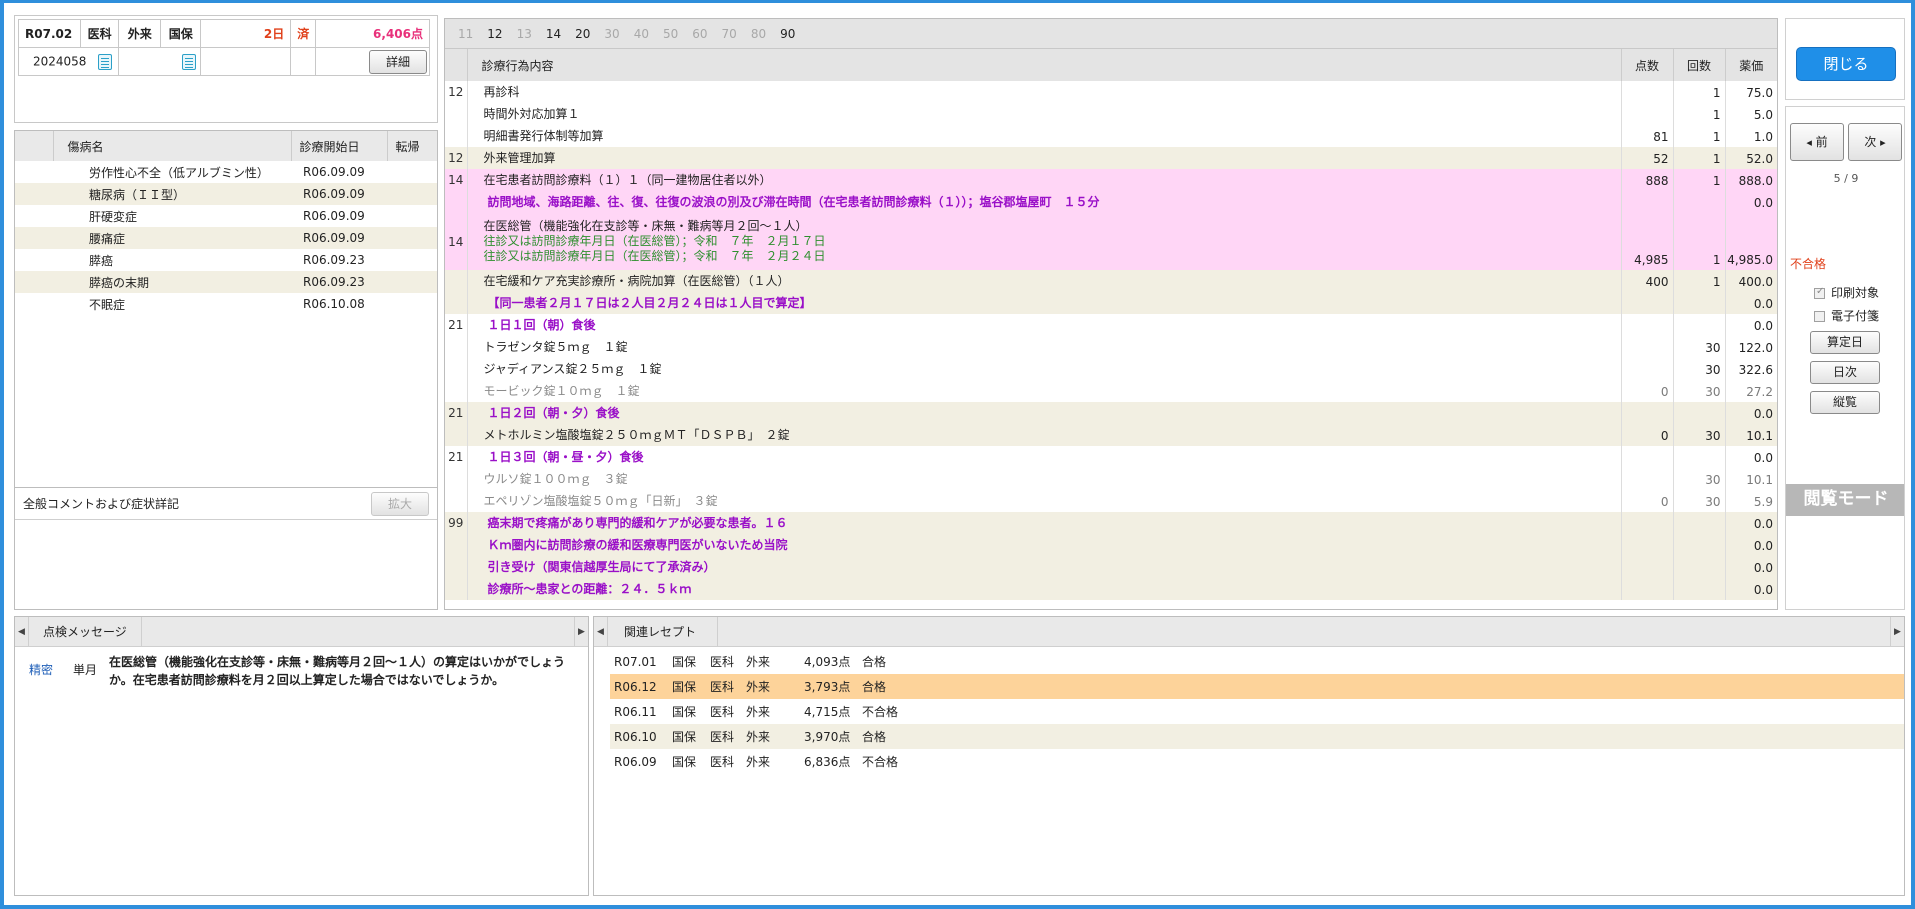  I want to click on disease-blank, so click(34, 238).